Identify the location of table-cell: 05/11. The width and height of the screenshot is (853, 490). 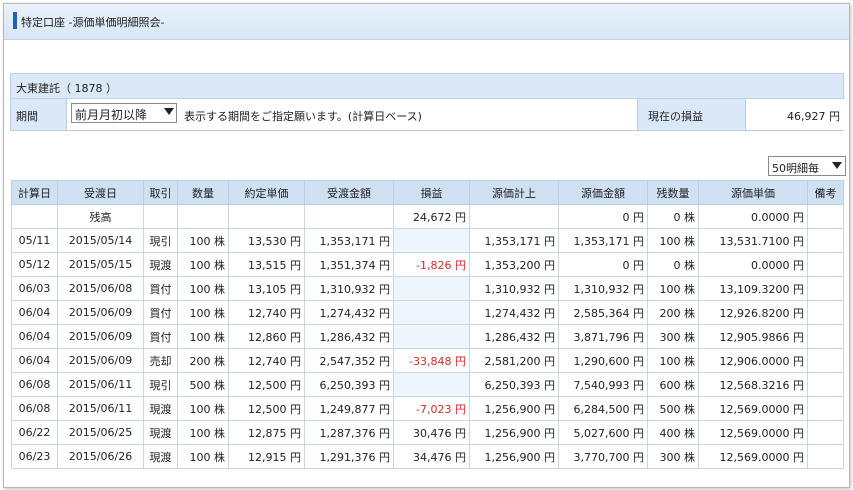
(34, 240).